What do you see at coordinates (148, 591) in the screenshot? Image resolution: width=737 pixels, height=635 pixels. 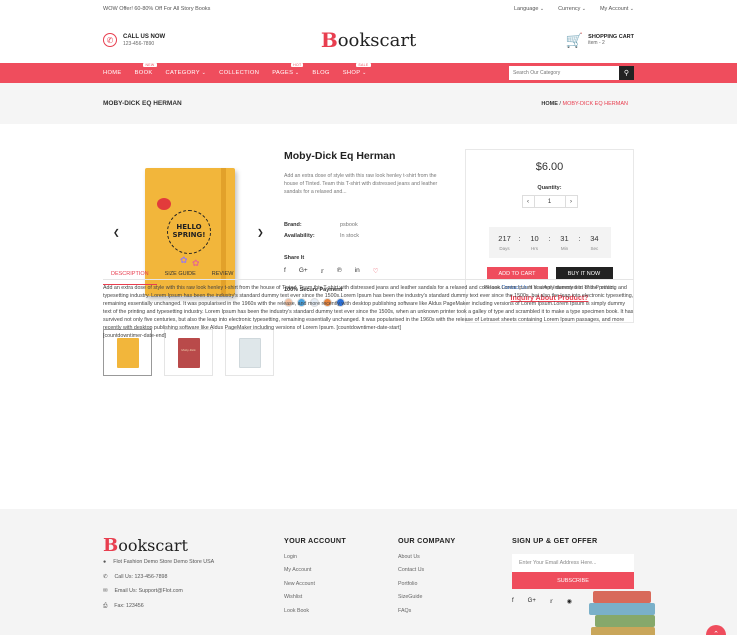 I see `email-text: Email Us: Support@Flot.com` at bounding box center [148, 591].